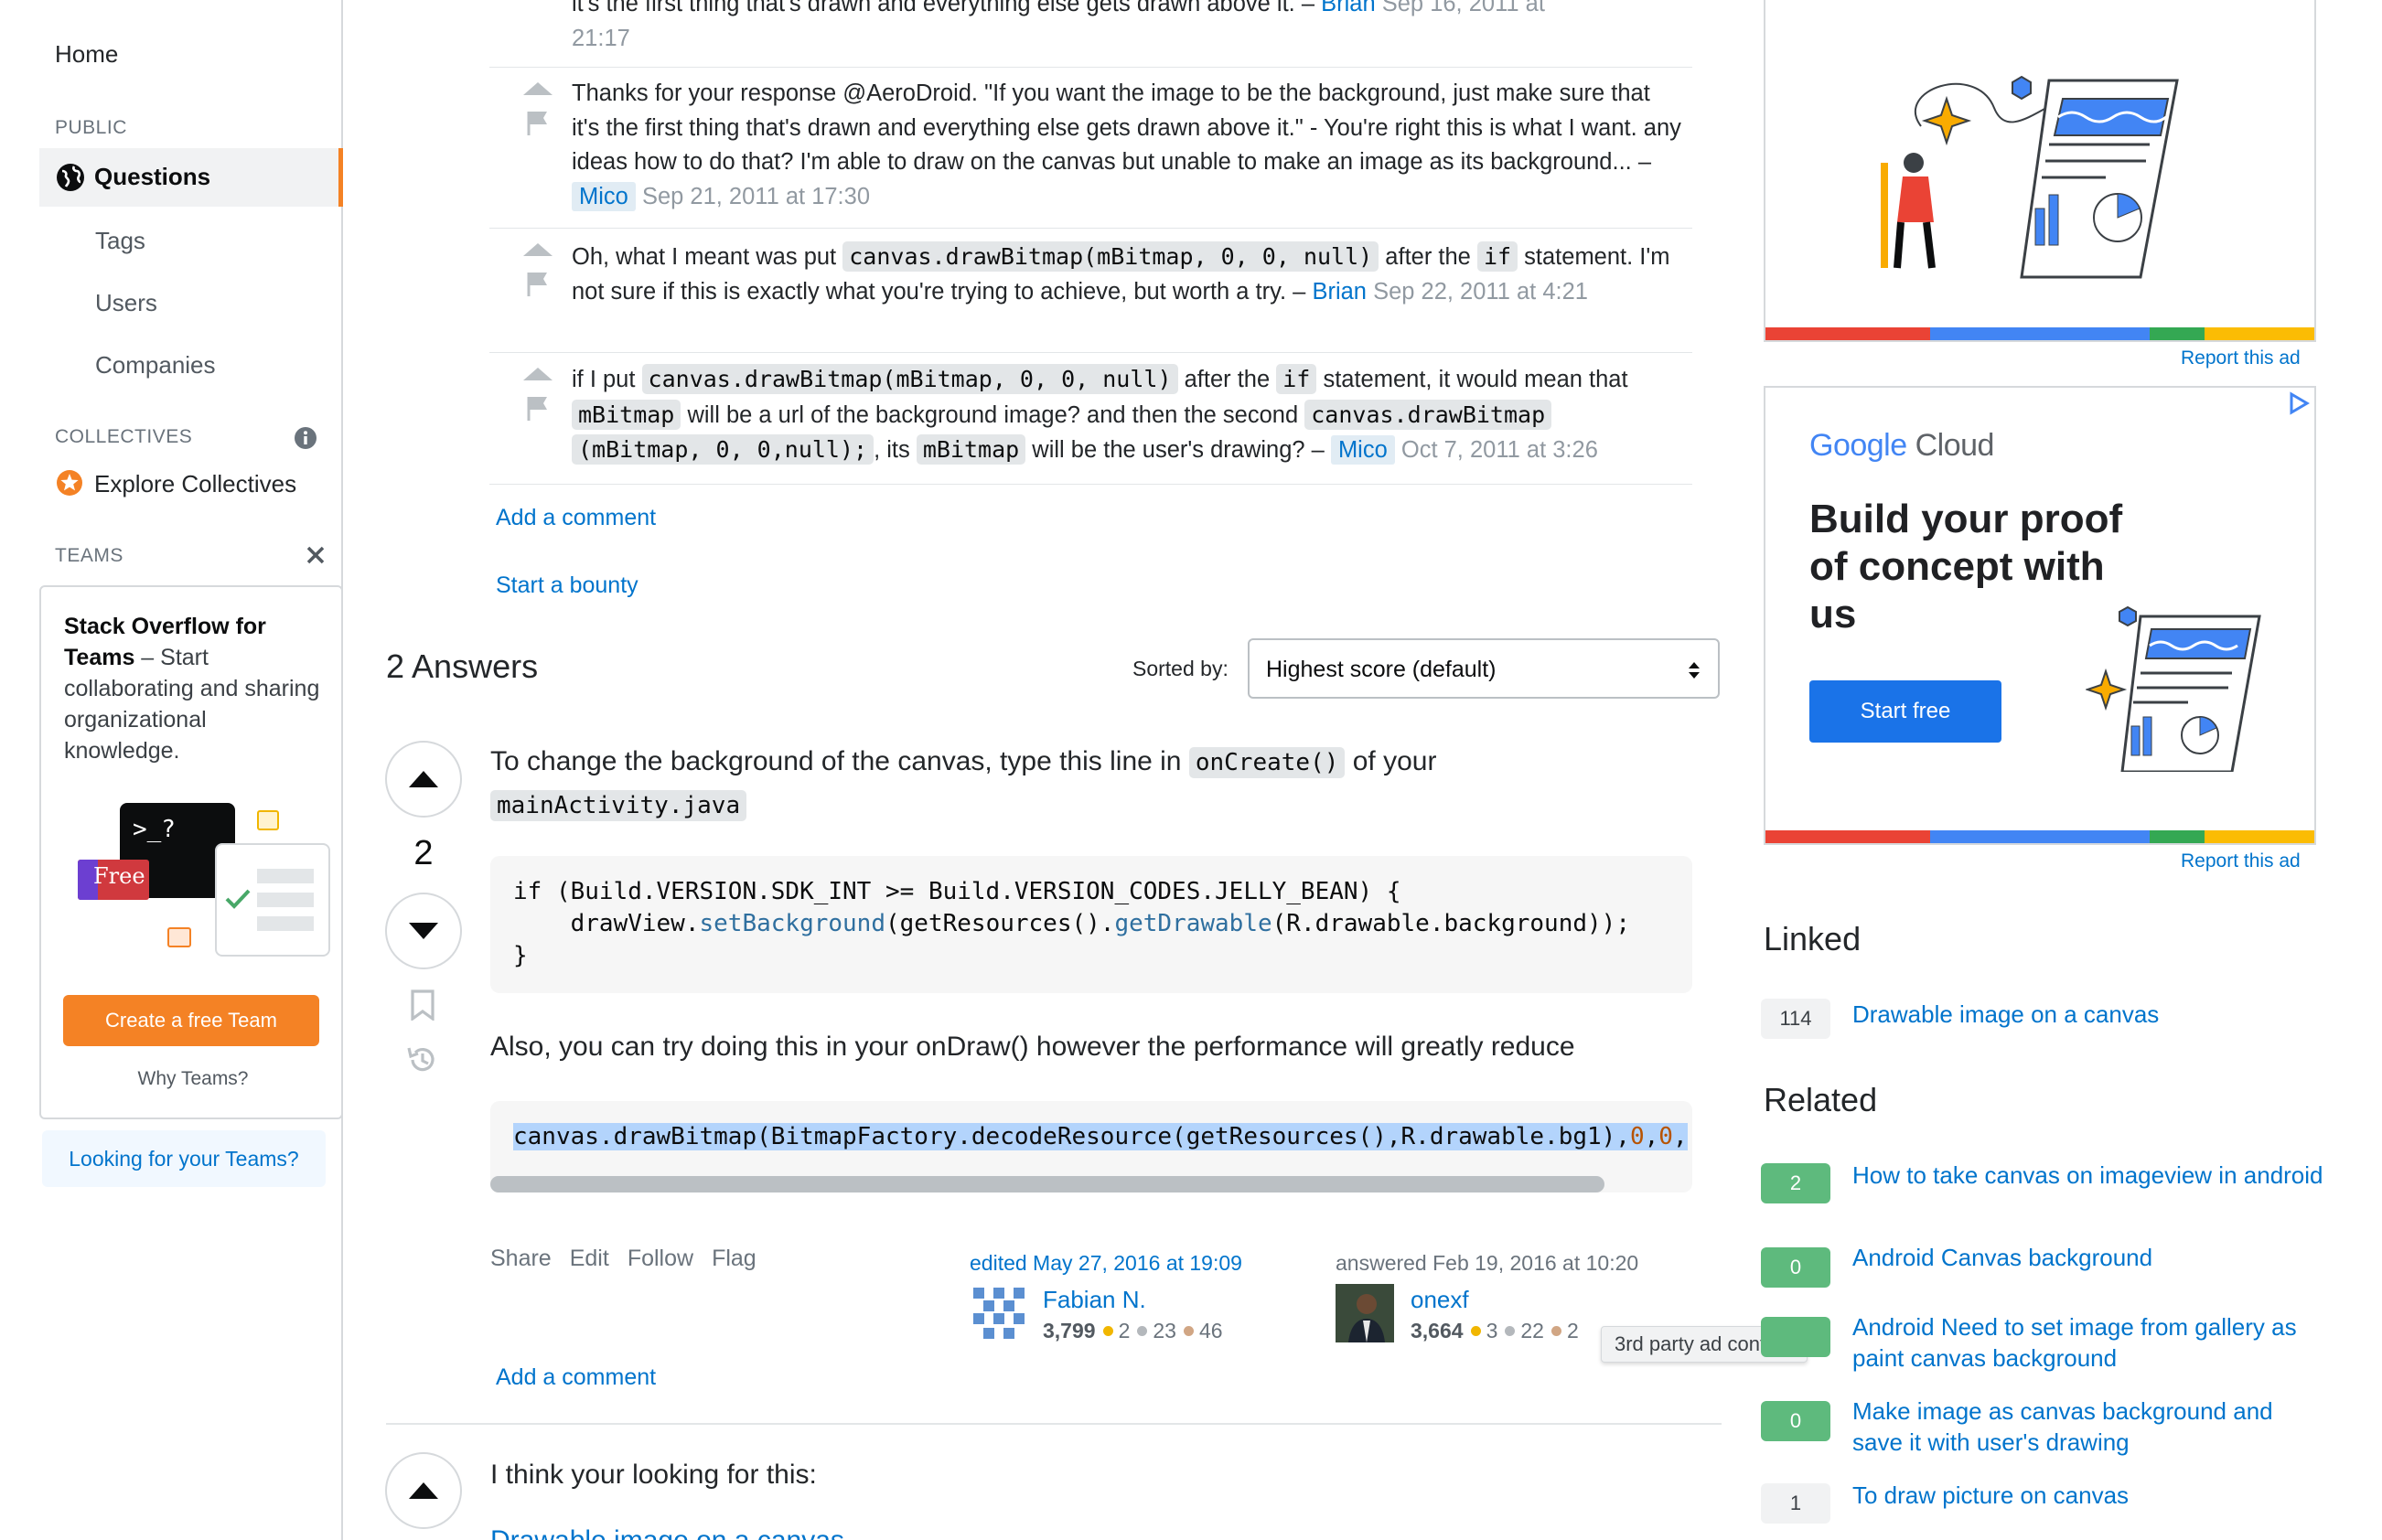 The width and height of the screenshot is (2382, 1540). What do you see at coordinates (422, 1060) in the screenshot?
I see `history-icon` at bounding box center [422, 1060].